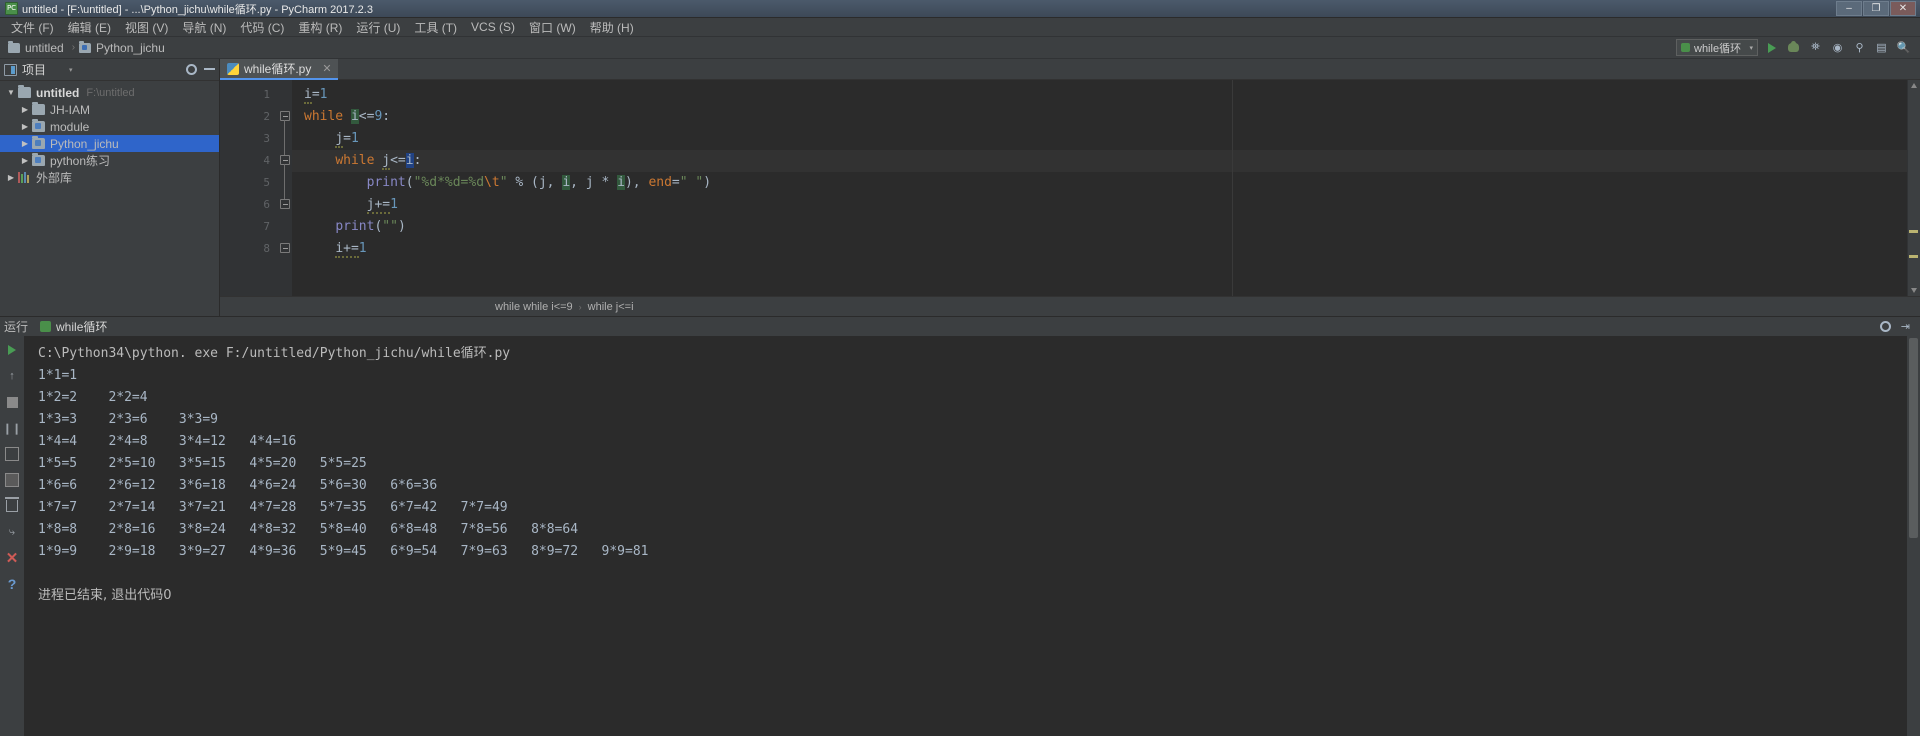 This screenshot has width=1920, height=736. Describe the element at coordinates (109, 109) in the screenshot. I see `tree-item-jh-iam: ▶ JH-IAM` at that location.